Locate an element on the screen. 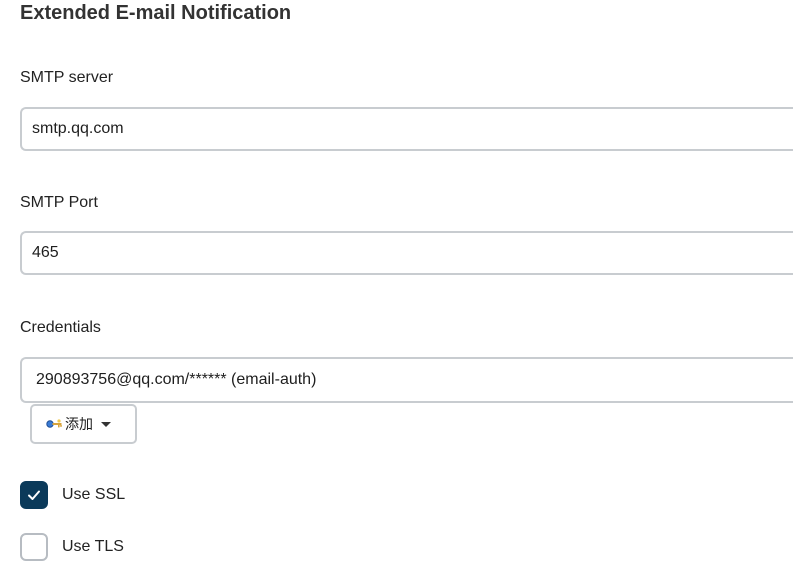 The width and height of the screenshot is (793, 564). use-ssl-row: Use SSL is located at coordinates (72, 495).